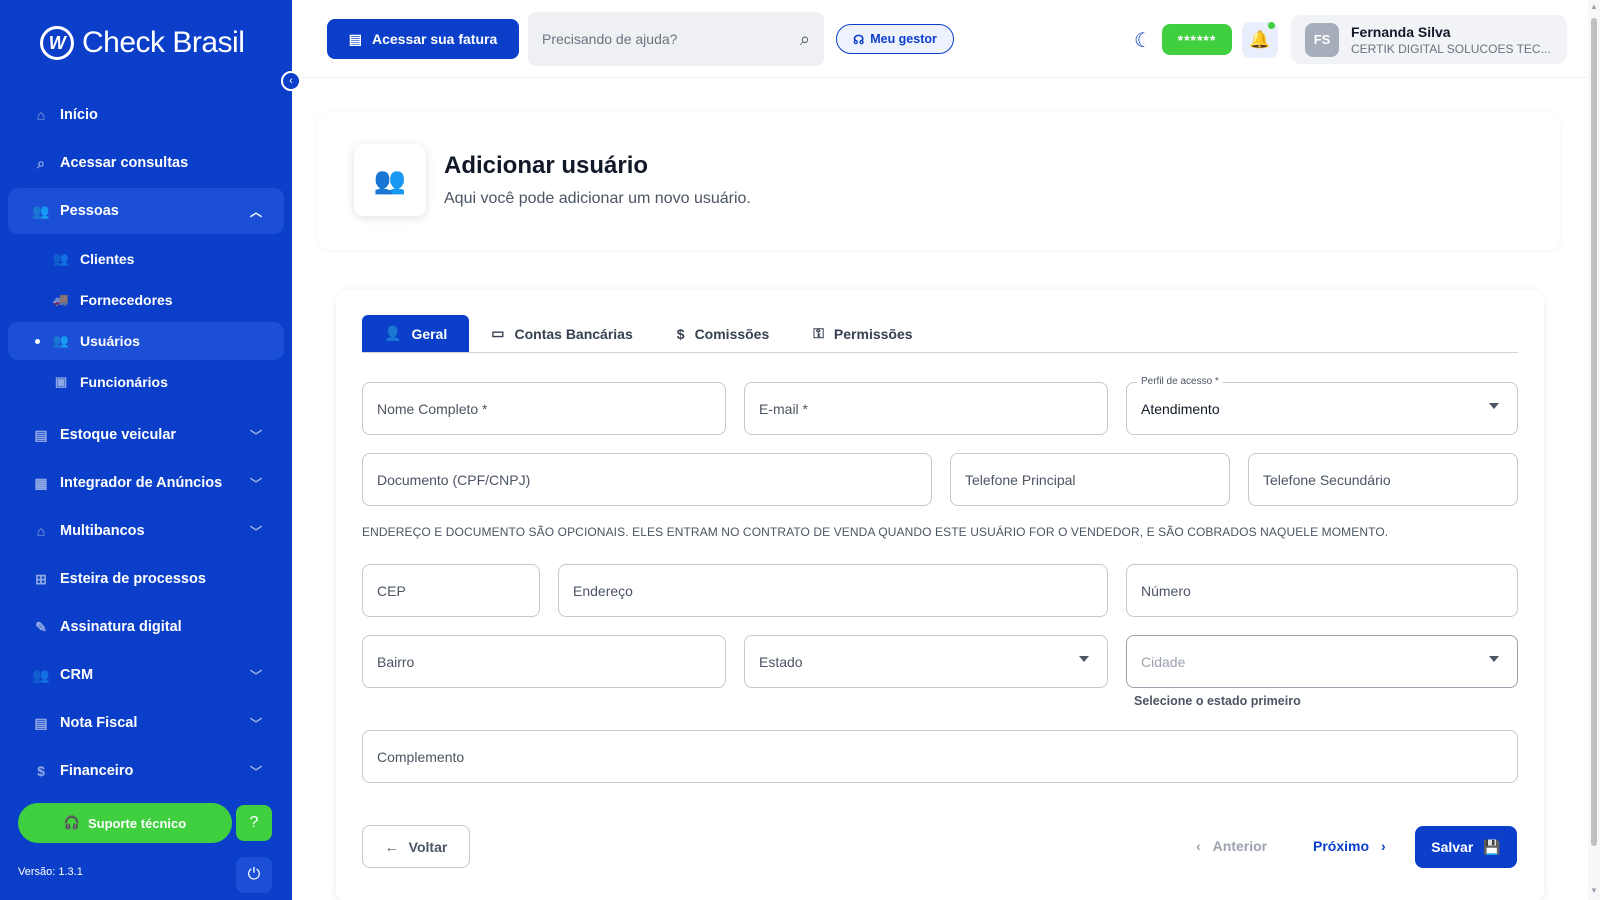 Image resolution: width=1600 pixels, height=900 pixels. I want to click on notifications-button: 🔔, so click(1260, 40).